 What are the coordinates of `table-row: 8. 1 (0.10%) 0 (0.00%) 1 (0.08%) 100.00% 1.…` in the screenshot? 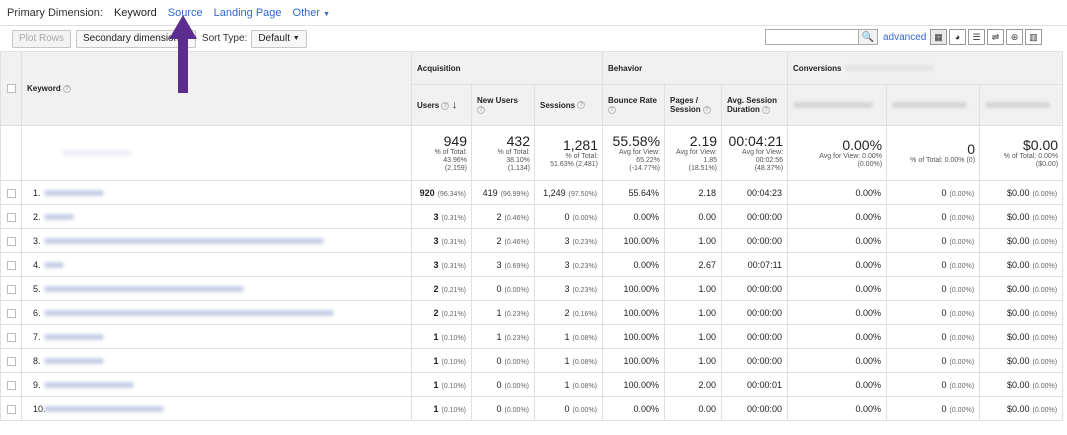 It's located at (532, 360).